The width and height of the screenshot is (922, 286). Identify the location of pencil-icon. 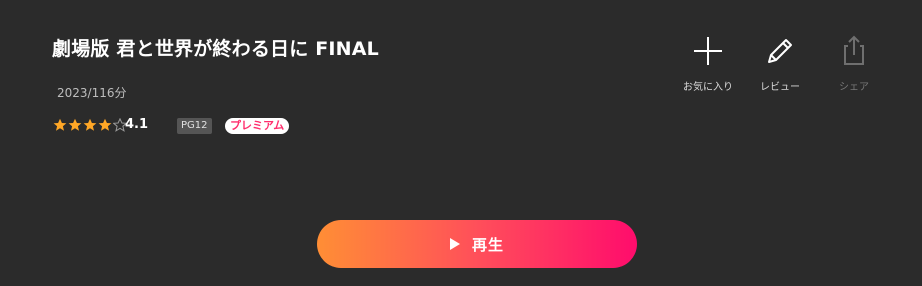
(780, 51).